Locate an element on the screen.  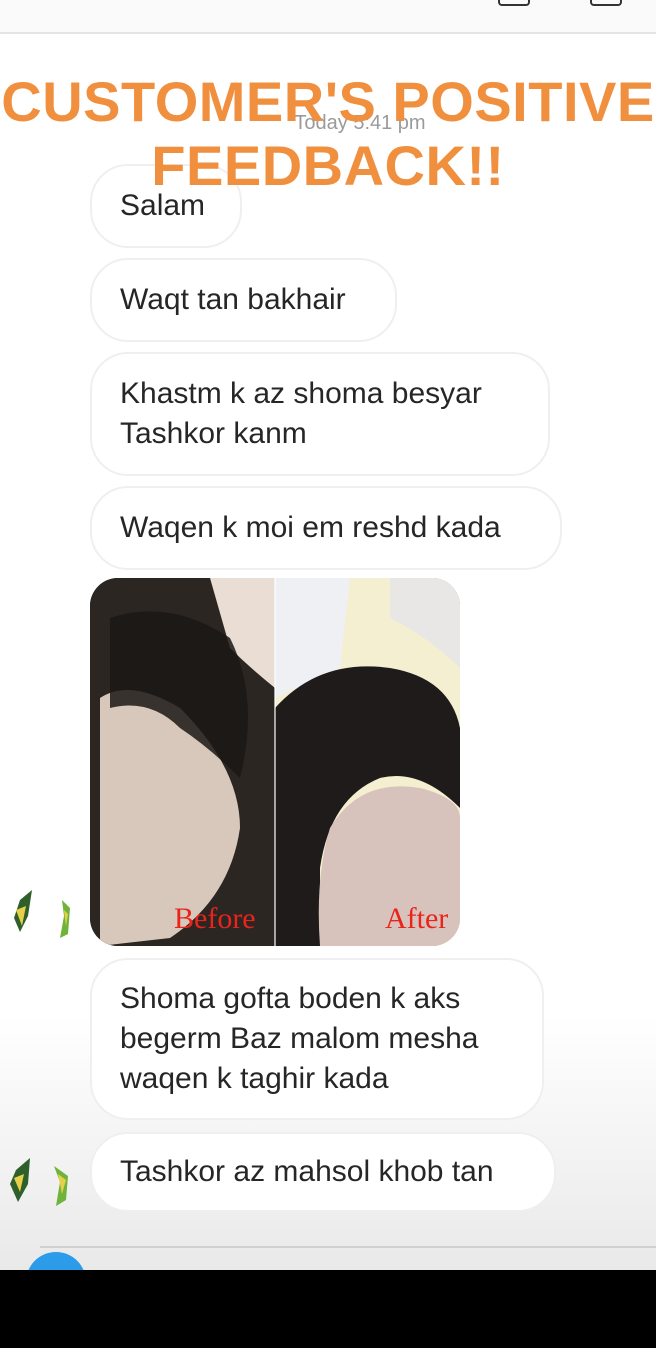
message-composer-divider is located at coordinates (348, 1247).